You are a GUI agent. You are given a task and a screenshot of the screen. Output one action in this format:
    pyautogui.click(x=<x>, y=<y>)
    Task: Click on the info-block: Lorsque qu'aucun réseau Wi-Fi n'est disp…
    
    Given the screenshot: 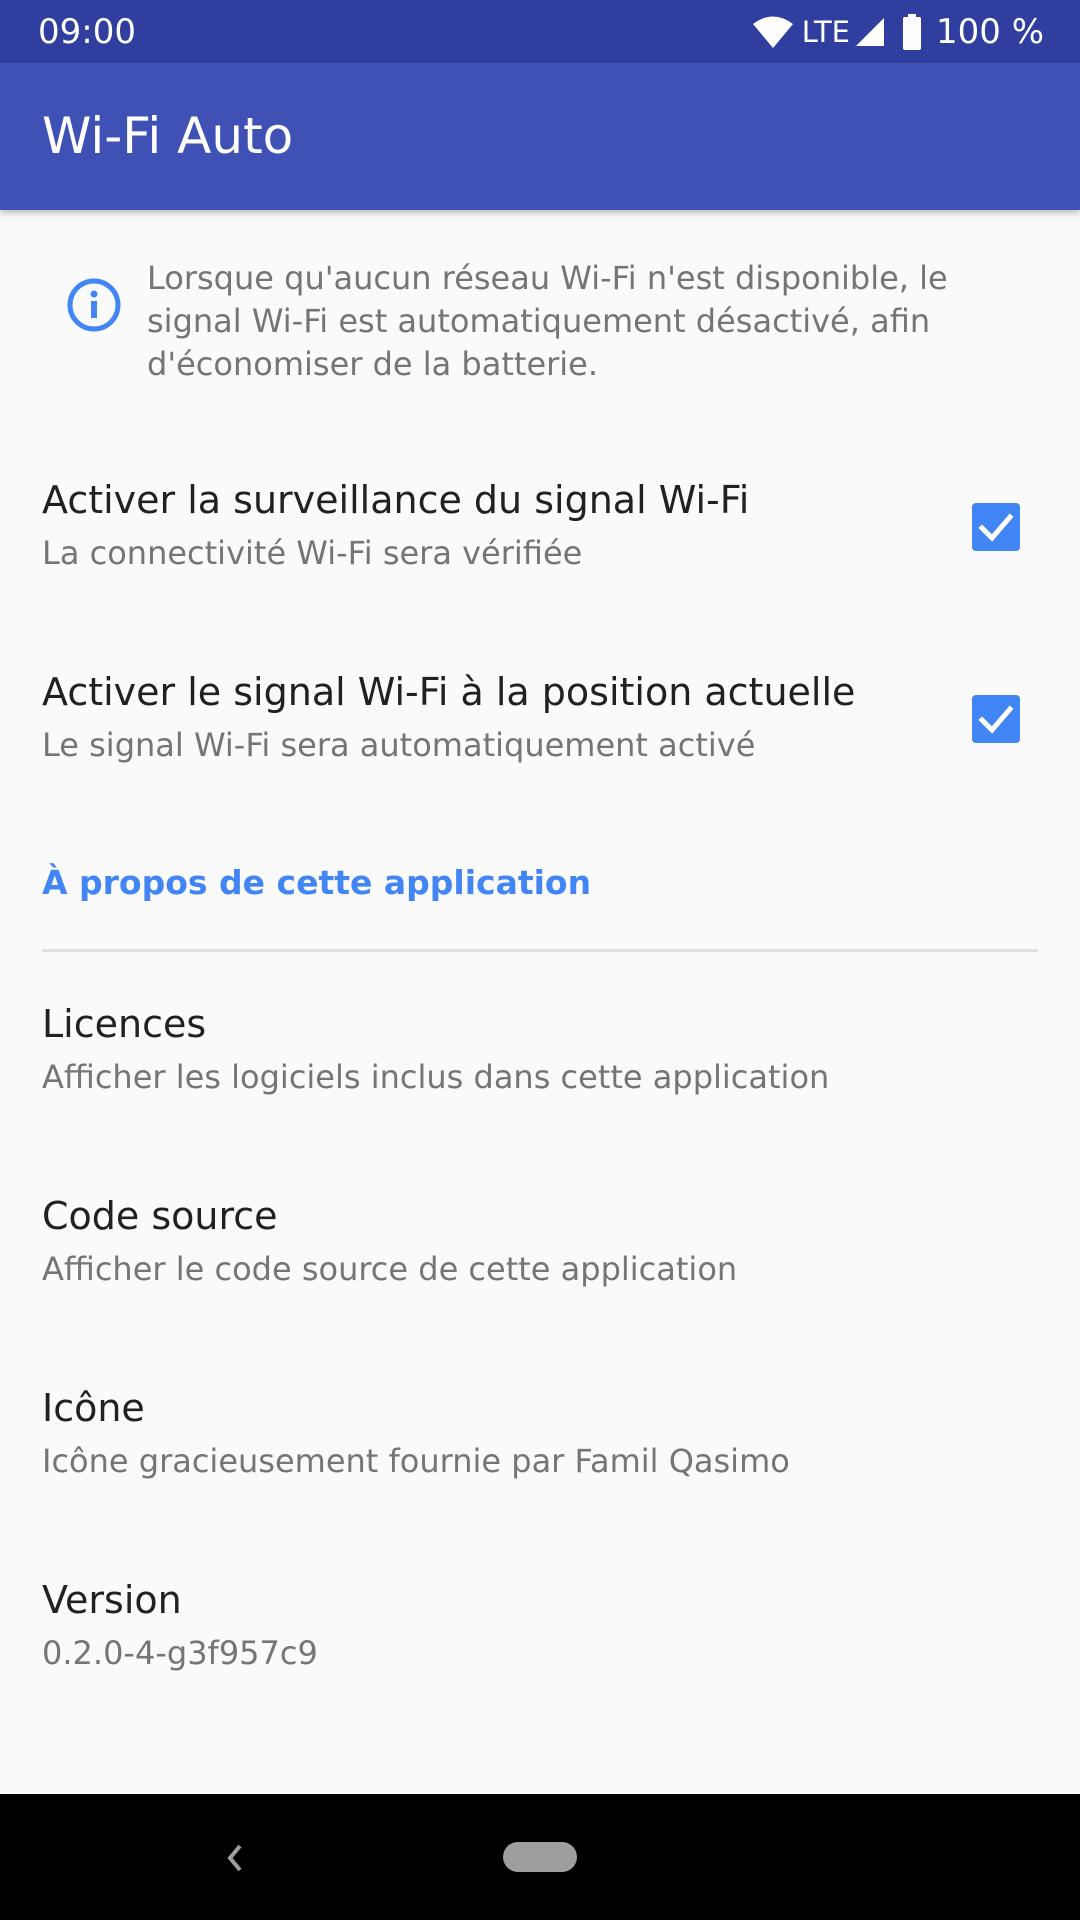 What is the action you would take?
    pyautogui.click(x=540, y=315)
    